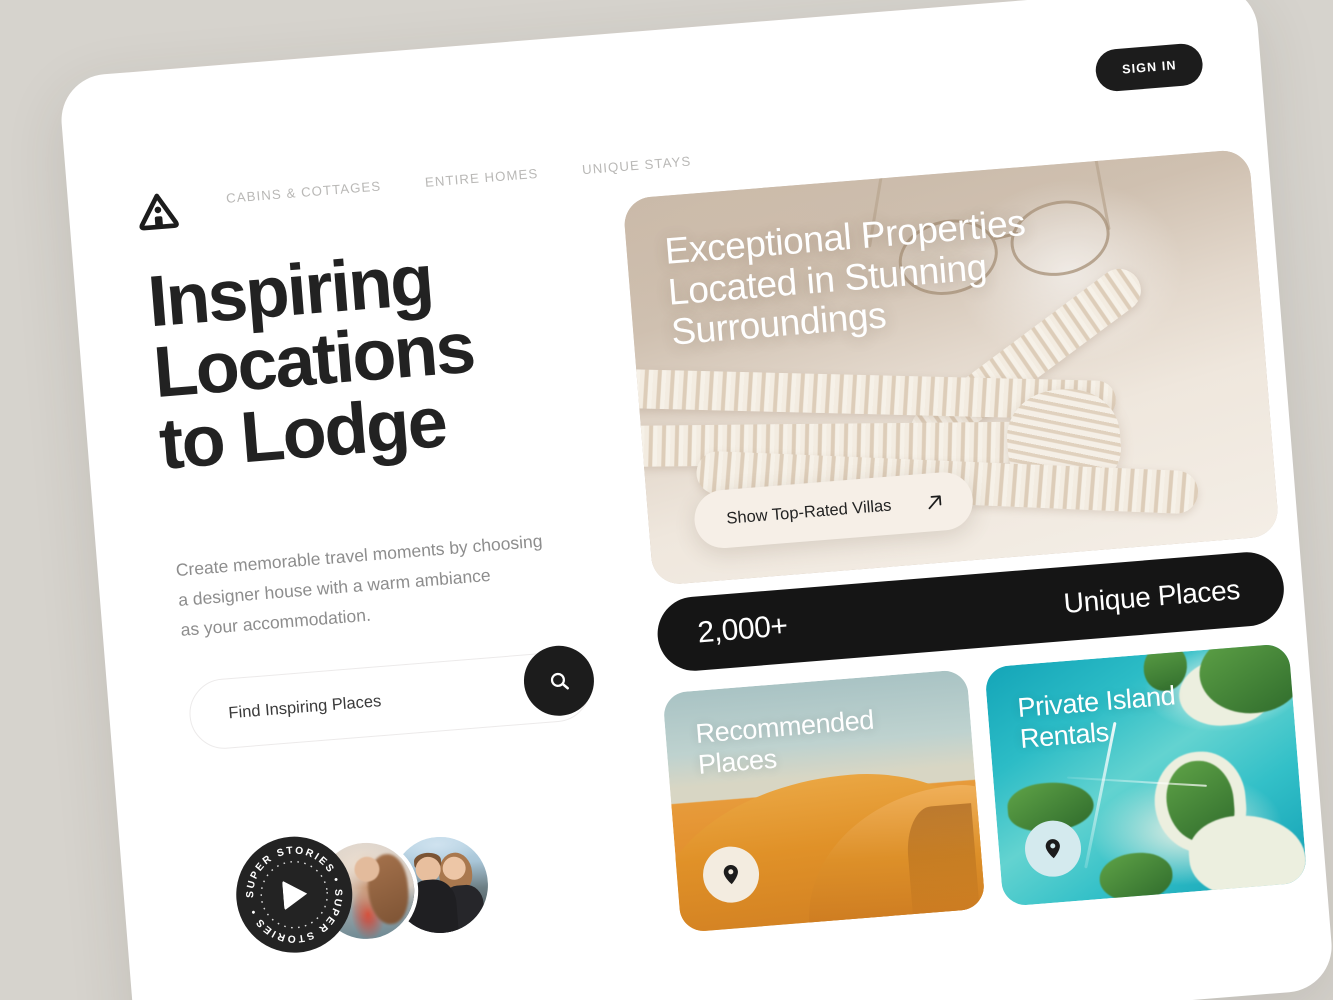 The width and height of the screenshot is (1333, 1000). I want to click on play-icon, so click(295, 894).